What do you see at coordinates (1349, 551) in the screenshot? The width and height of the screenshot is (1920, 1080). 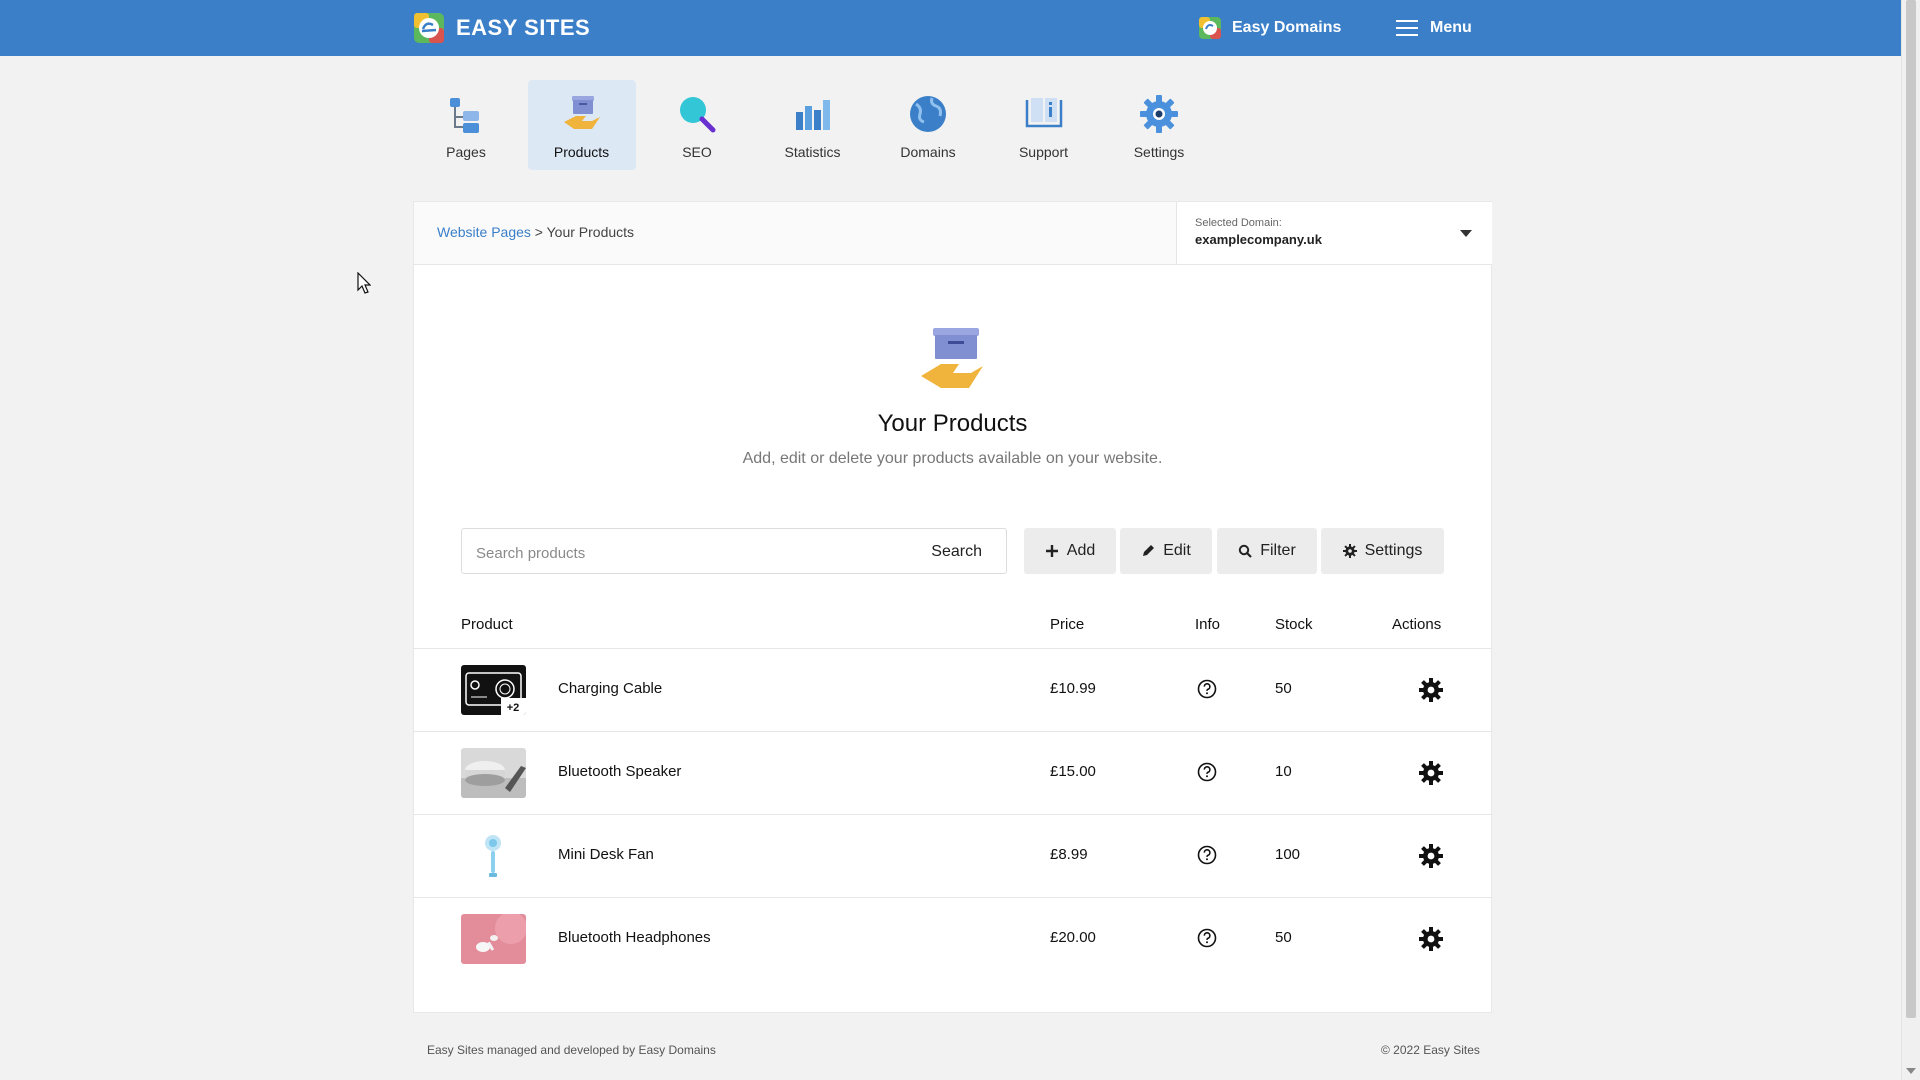 I see `gear-icon` at bounding box center [1349, 551].